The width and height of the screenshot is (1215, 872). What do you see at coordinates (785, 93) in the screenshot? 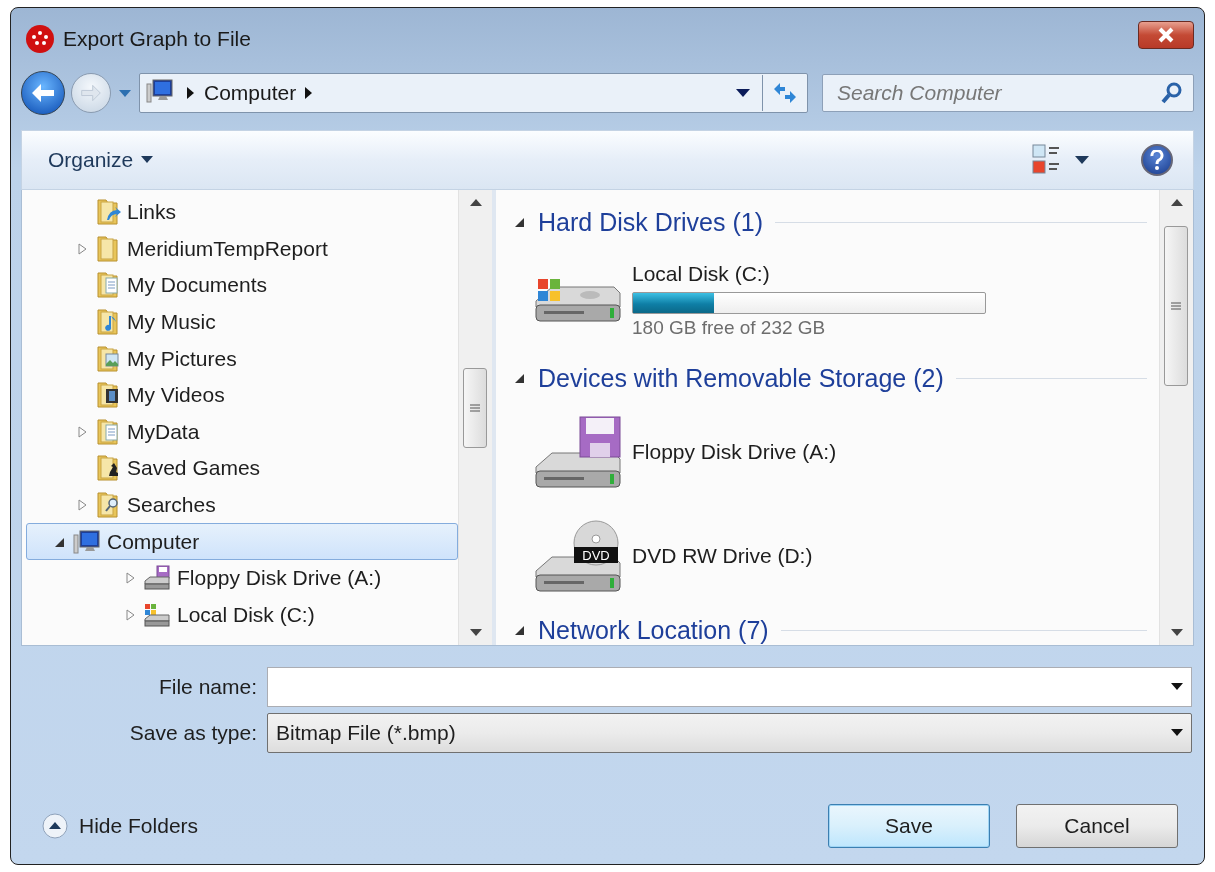
I see `refresh-icon` at bounding box center [785, 93].